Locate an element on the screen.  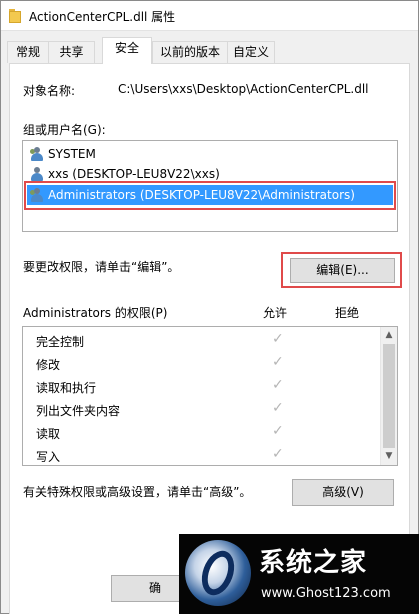
advanced-button: 高级(V) is located at coordinates (343, 492).